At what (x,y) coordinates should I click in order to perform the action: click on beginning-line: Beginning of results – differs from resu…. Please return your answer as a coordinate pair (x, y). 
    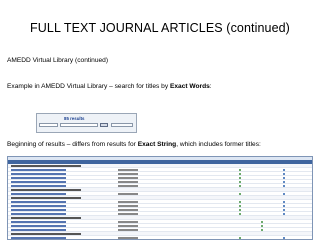
    Looking at the image, I should click on (134, 144).